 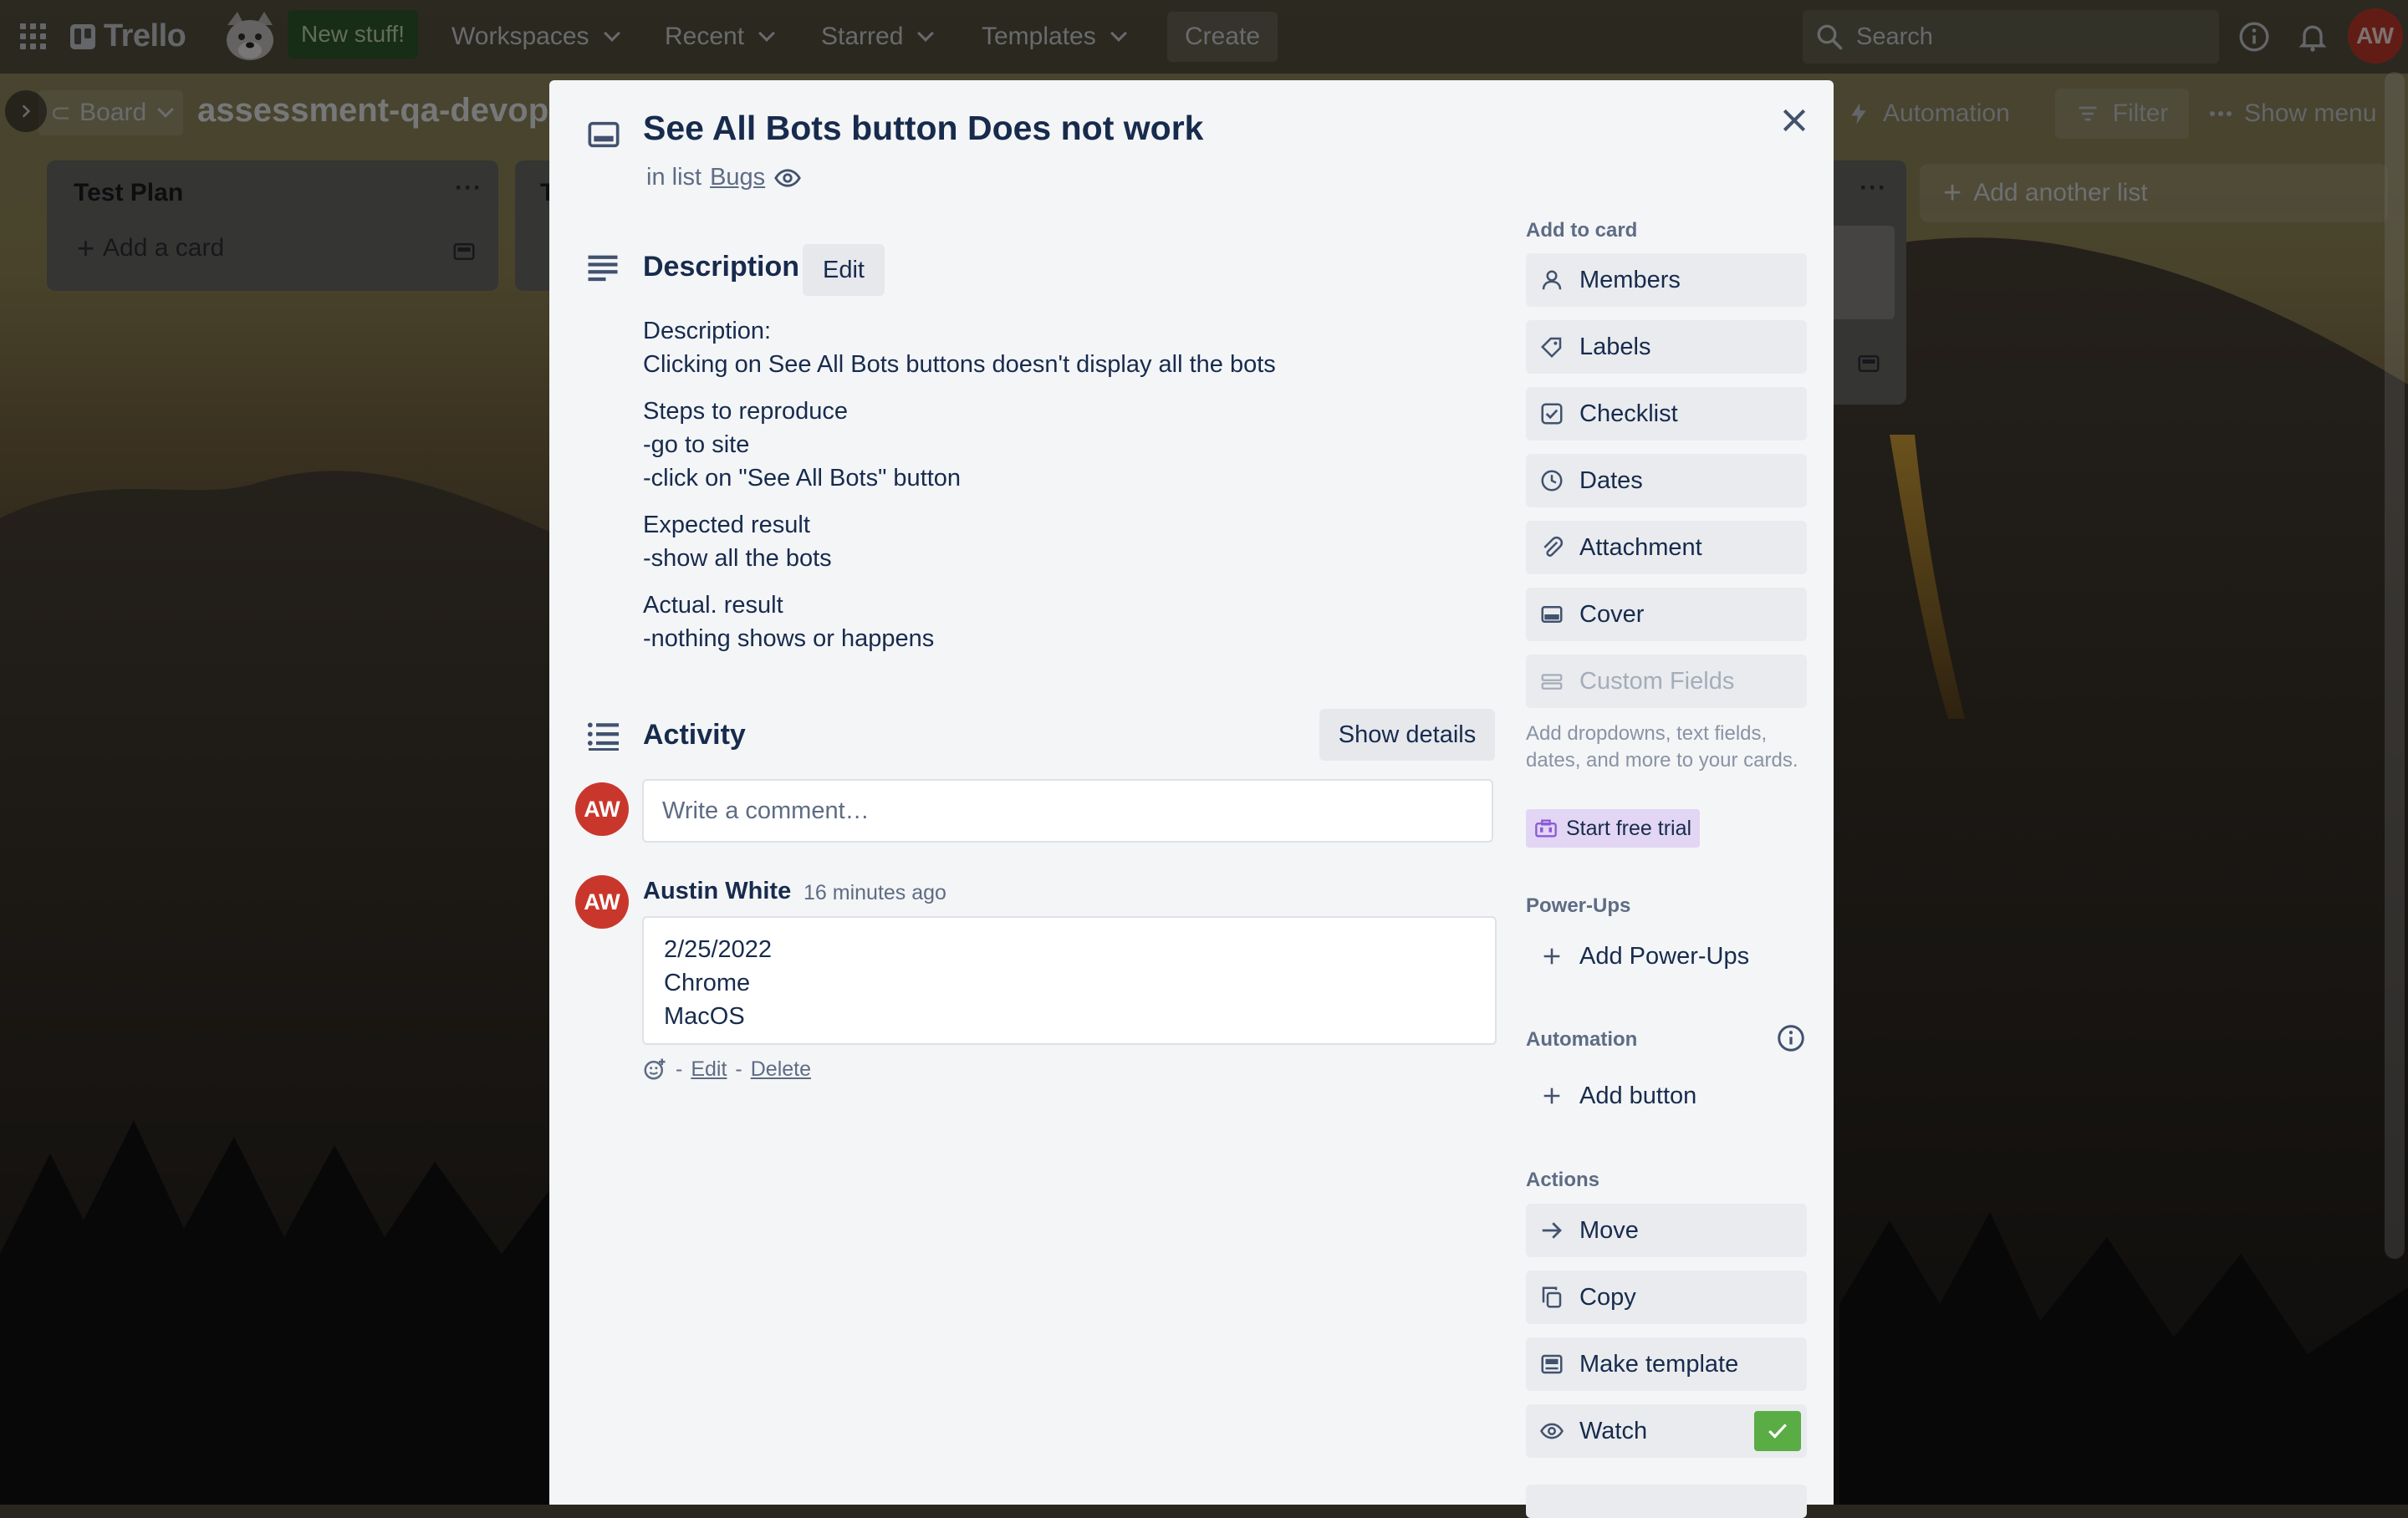 I want to click on dates-button: Dates, so click(x=1667, y=480).